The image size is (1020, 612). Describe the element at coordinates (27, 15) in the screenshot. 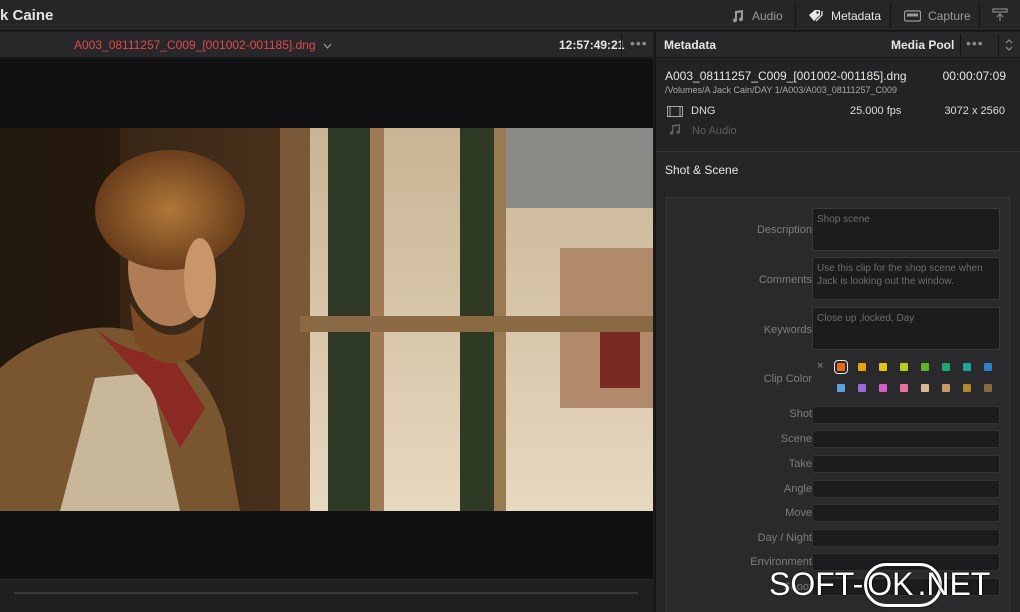

I see `project-title: k Caine` at that location.